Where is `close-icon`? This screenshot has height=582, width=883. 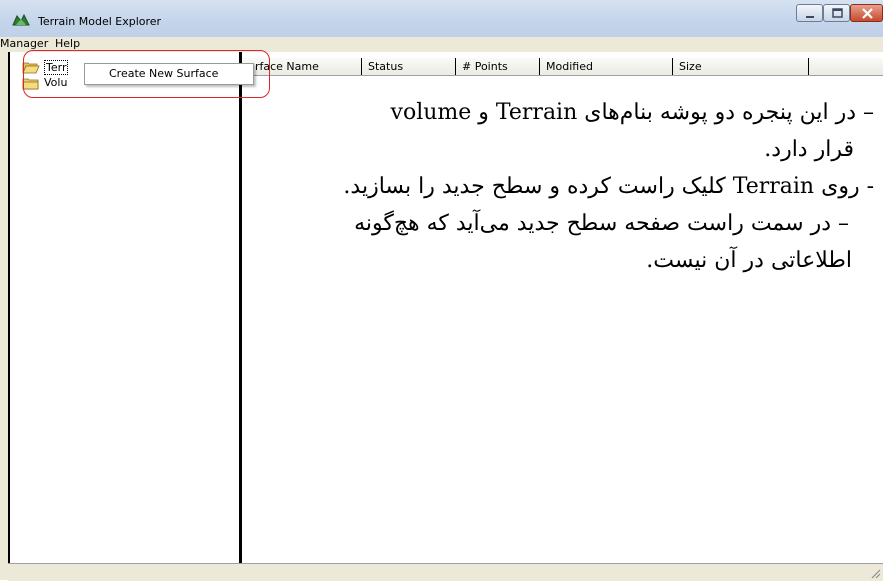
close-icon is located at coordinates (867, 13).